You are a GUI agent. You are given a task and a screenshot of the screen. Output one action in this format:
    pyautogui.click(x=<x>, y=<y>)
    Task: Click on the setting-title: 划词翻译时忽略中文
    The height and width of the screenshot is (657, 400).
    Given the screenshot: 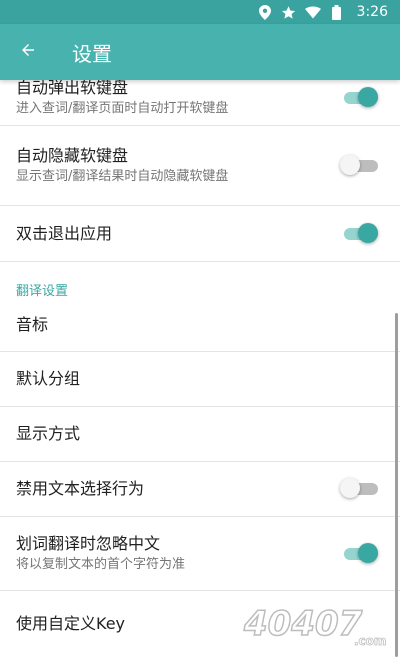 What is the action you would take?
    pyautogui.click(x=88, y=543)
    